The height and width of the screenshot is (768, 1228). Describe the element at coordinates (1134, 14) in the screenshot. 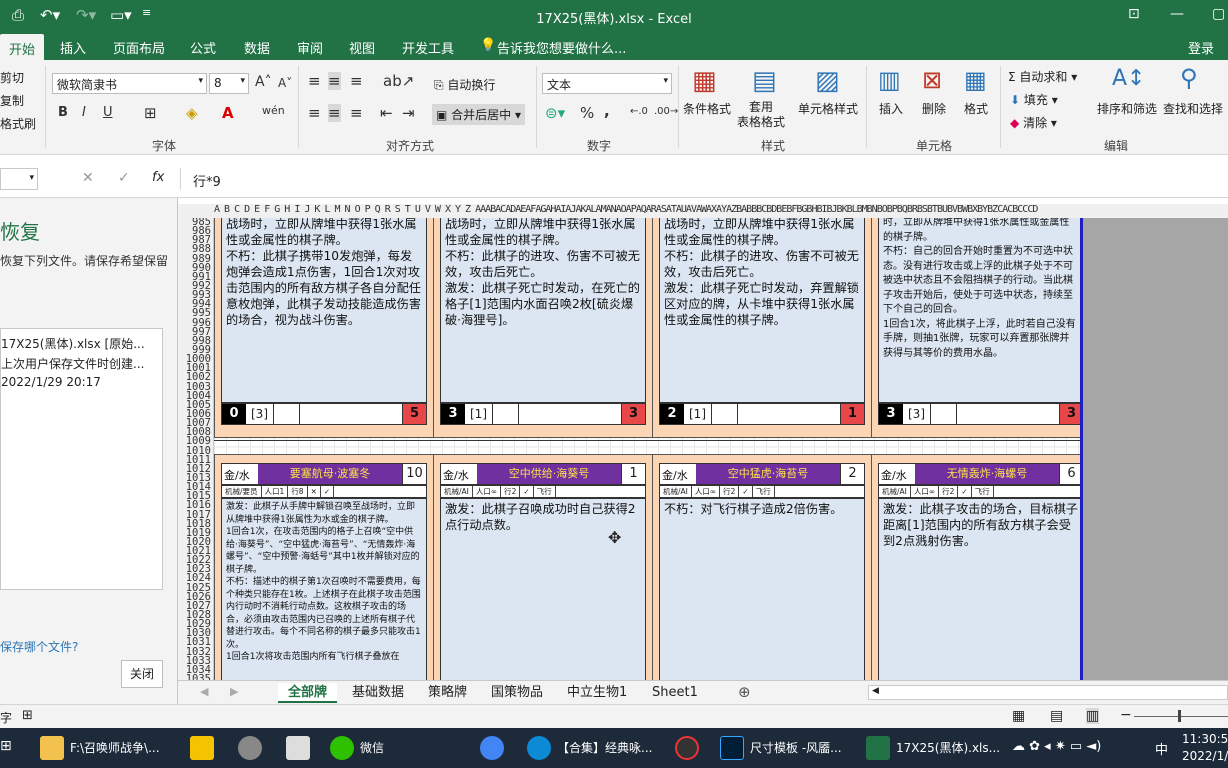

I see `ribbon-display-icon: ⊡` at that location.